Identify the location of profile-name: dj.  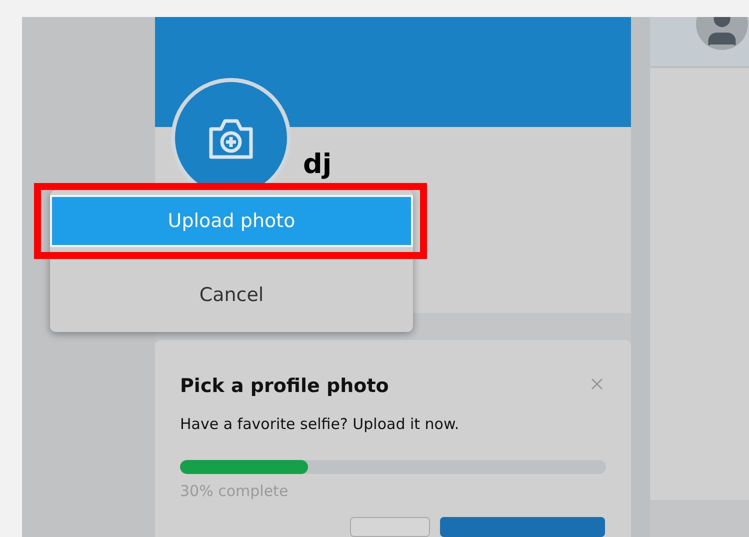
(317, 164).